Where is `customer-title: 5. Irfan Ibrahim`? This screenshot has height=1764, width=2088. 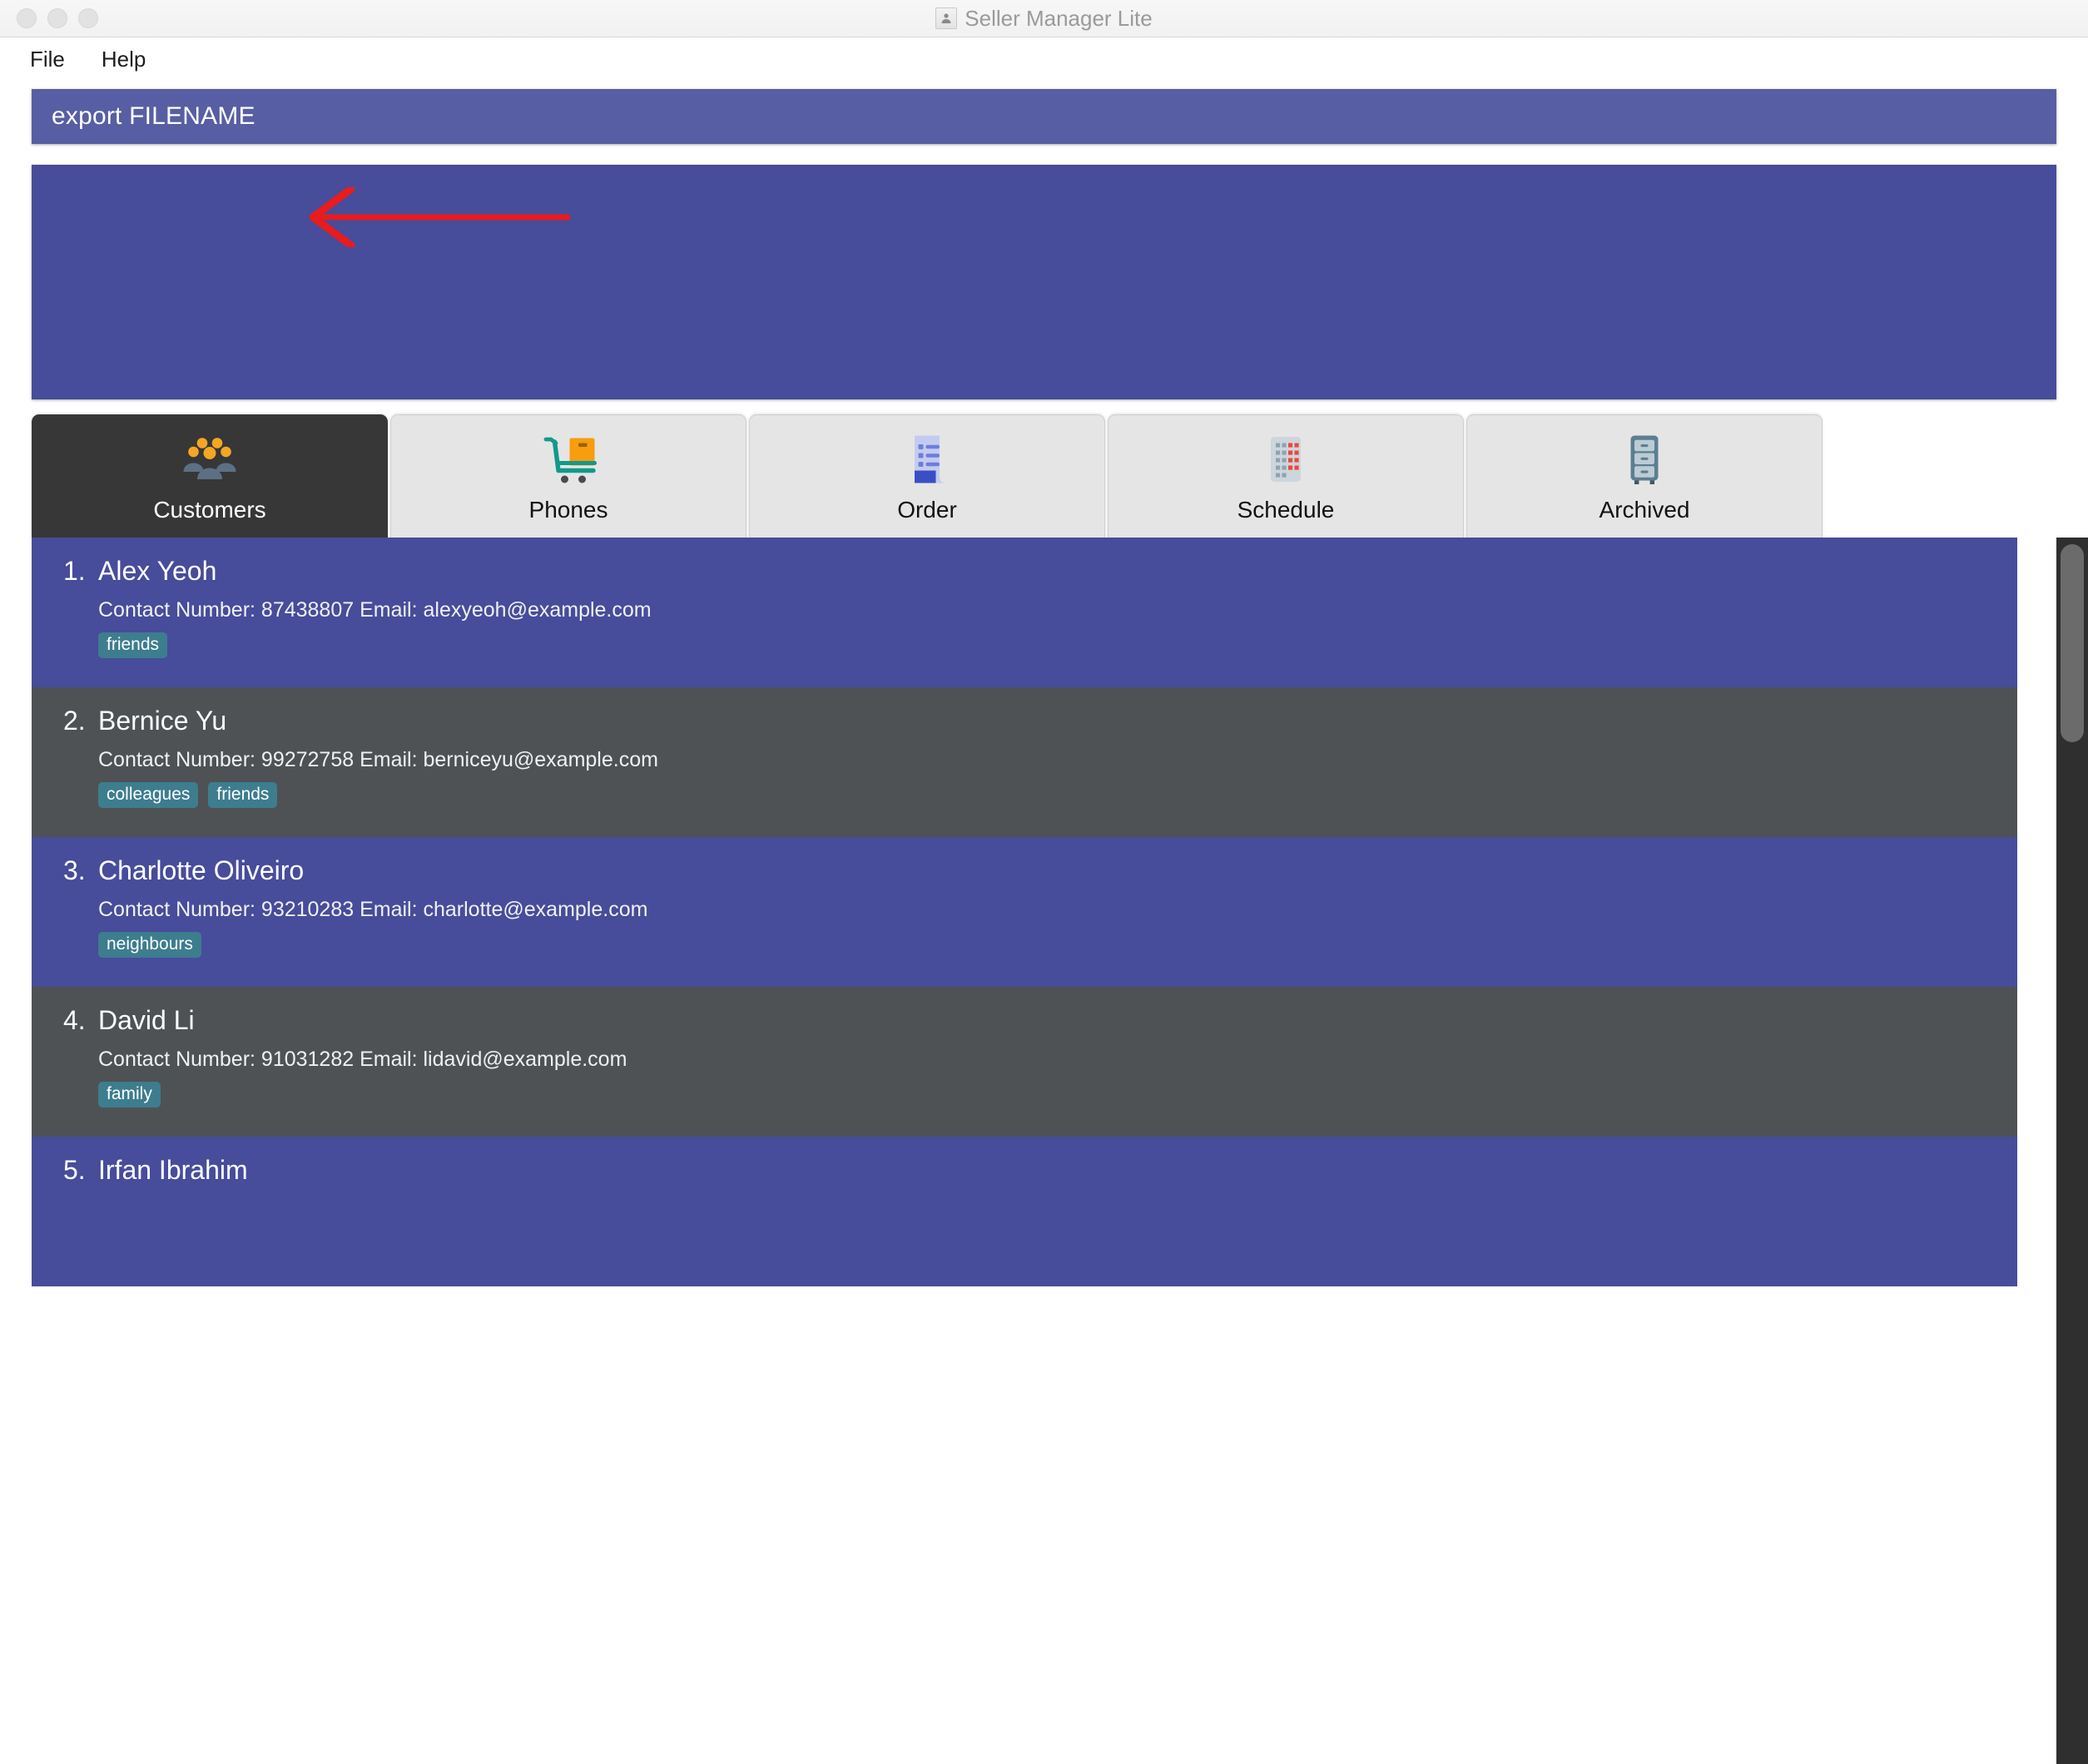
customer-title: 5. Irfan Ibrahim is located at coordinates (1024, 1170).